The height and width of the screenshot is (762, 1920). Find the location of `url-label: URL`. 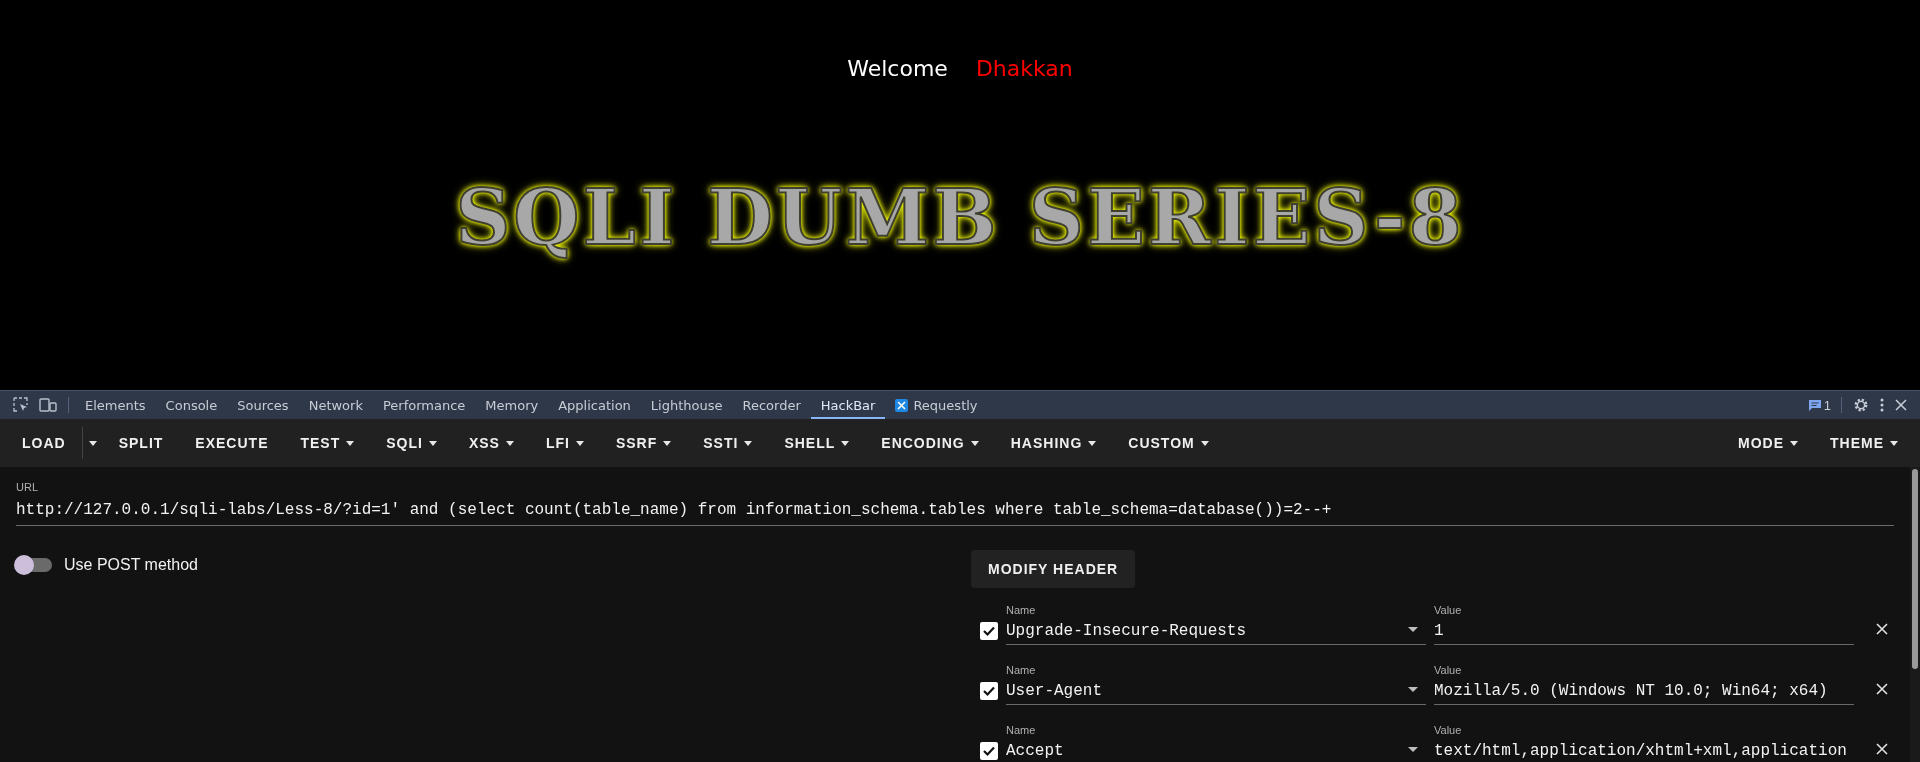

url-label: URL is located at coordinates (27, 487).